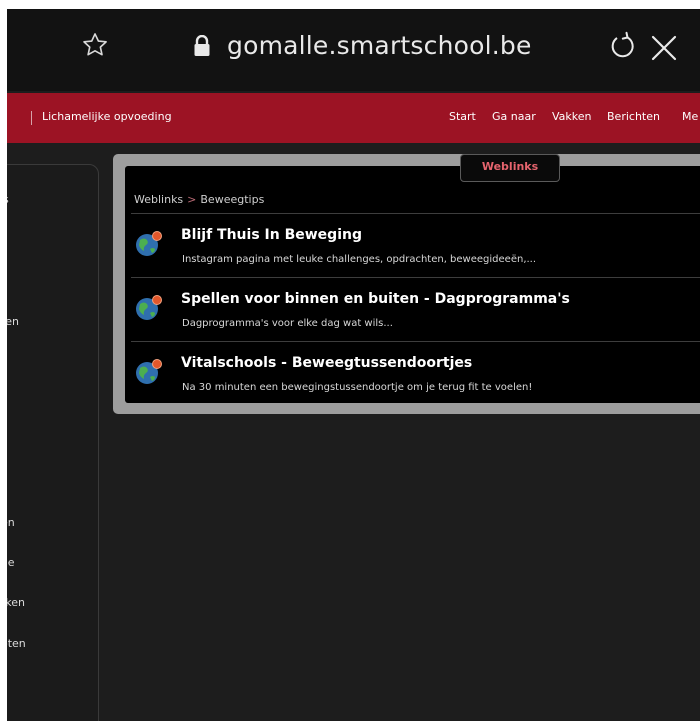  Describe the element at coordinates (271, 235) in the screenshot. I see `weblink-title: Blijf Thuis In Beweging` at that location.